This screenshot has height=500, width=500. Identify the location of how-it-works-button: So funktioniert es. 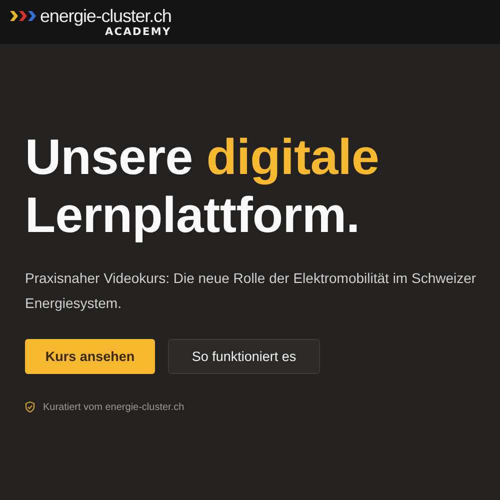
(244, 356).